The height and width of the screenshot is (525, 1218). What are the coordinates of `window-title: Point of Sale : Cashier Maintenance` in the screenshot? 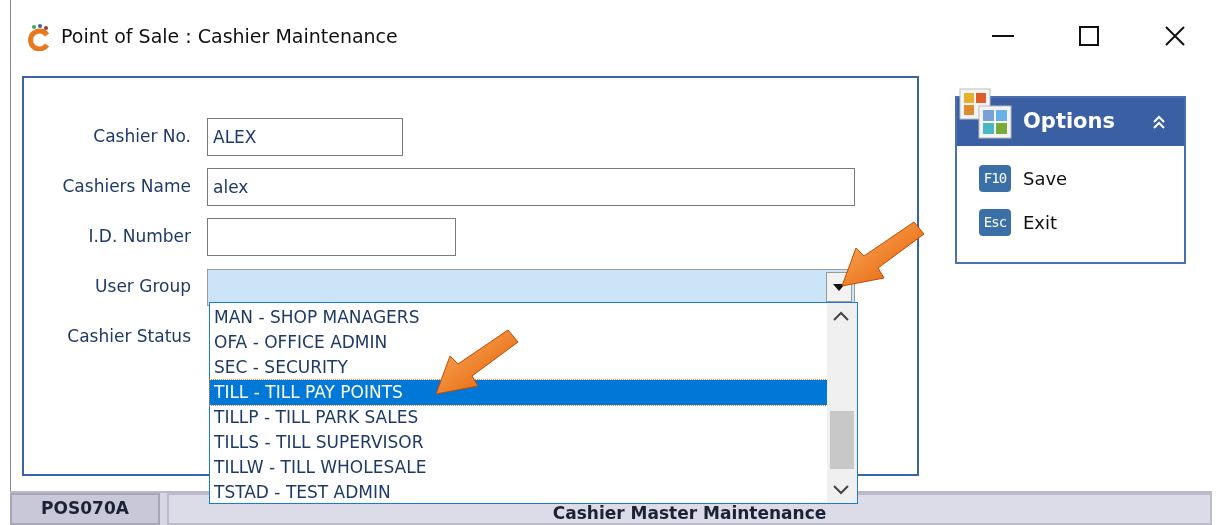 It's located at (229, 36).